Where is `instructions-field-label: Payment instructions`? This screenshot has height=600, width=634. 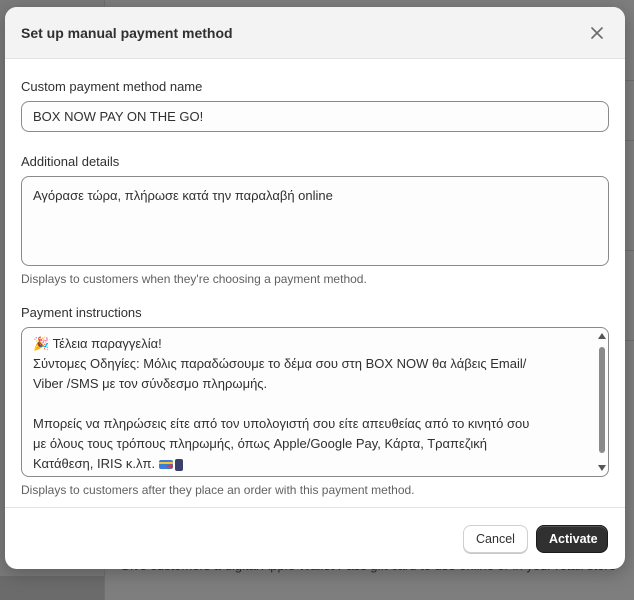
instructions-field-label: Payment instructions is located at coordinates (81, 312).